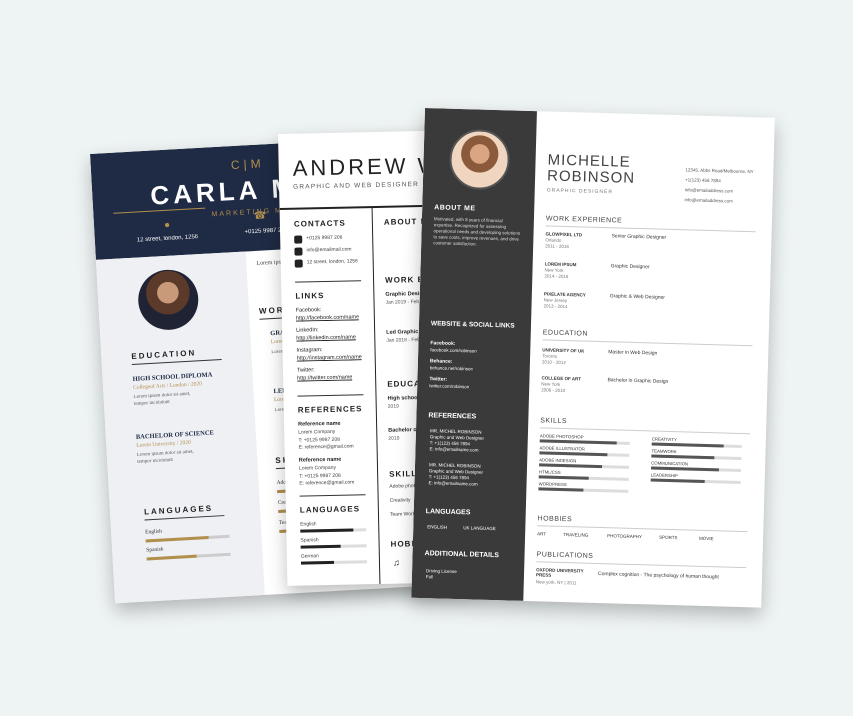 This screenshot has width=853, height=716. I want to click on lang-item: UK LANGUAGE, so click(479, 528).